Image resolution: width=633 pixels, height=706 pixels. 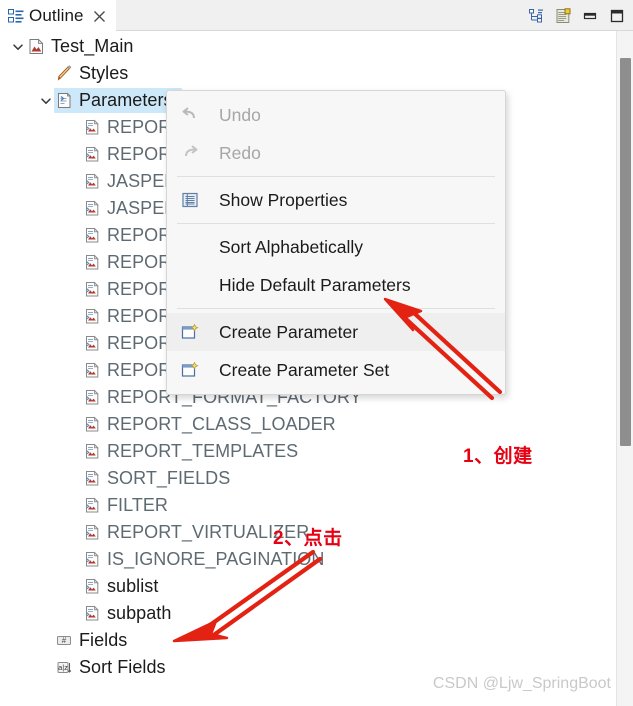 What do you see at coordinates (336, 332) in the screenshot?
I see `menu-item: Create Parameter` at bounding box center [336, 332].